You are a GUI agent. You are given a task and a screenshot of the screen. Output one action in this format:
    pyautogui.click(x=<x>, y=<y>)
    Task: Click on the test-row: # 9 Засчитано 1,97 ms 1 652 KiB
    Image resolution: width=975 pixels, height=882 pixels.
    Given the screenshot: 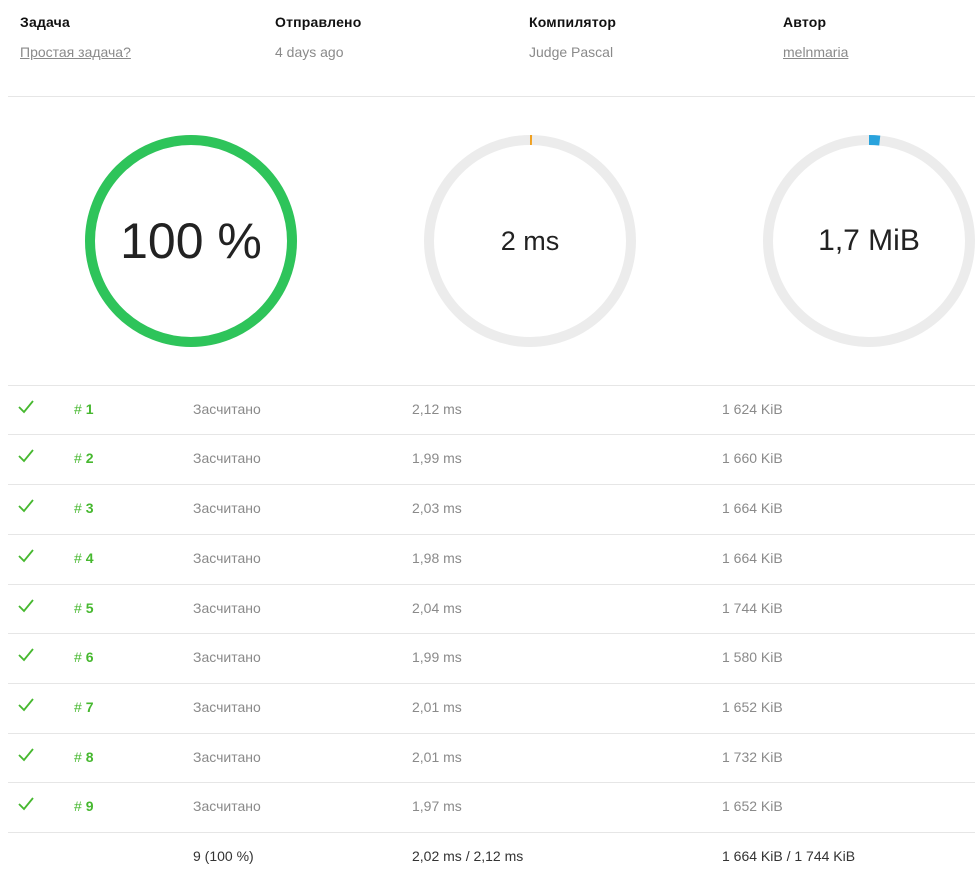 What is the action you would take?
    pyautogui.click(x=491, y=807)
    